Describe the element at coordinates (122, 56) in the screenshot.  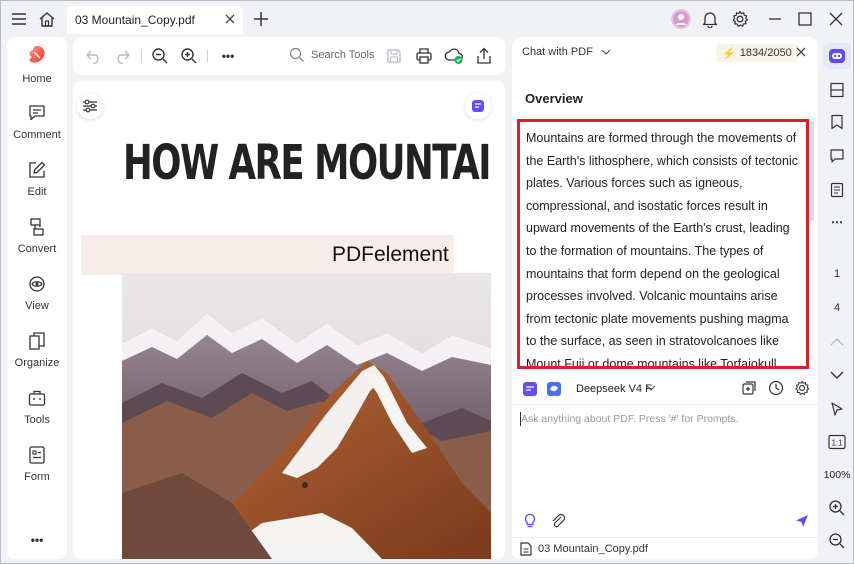
I see `redo-icon` at that location.